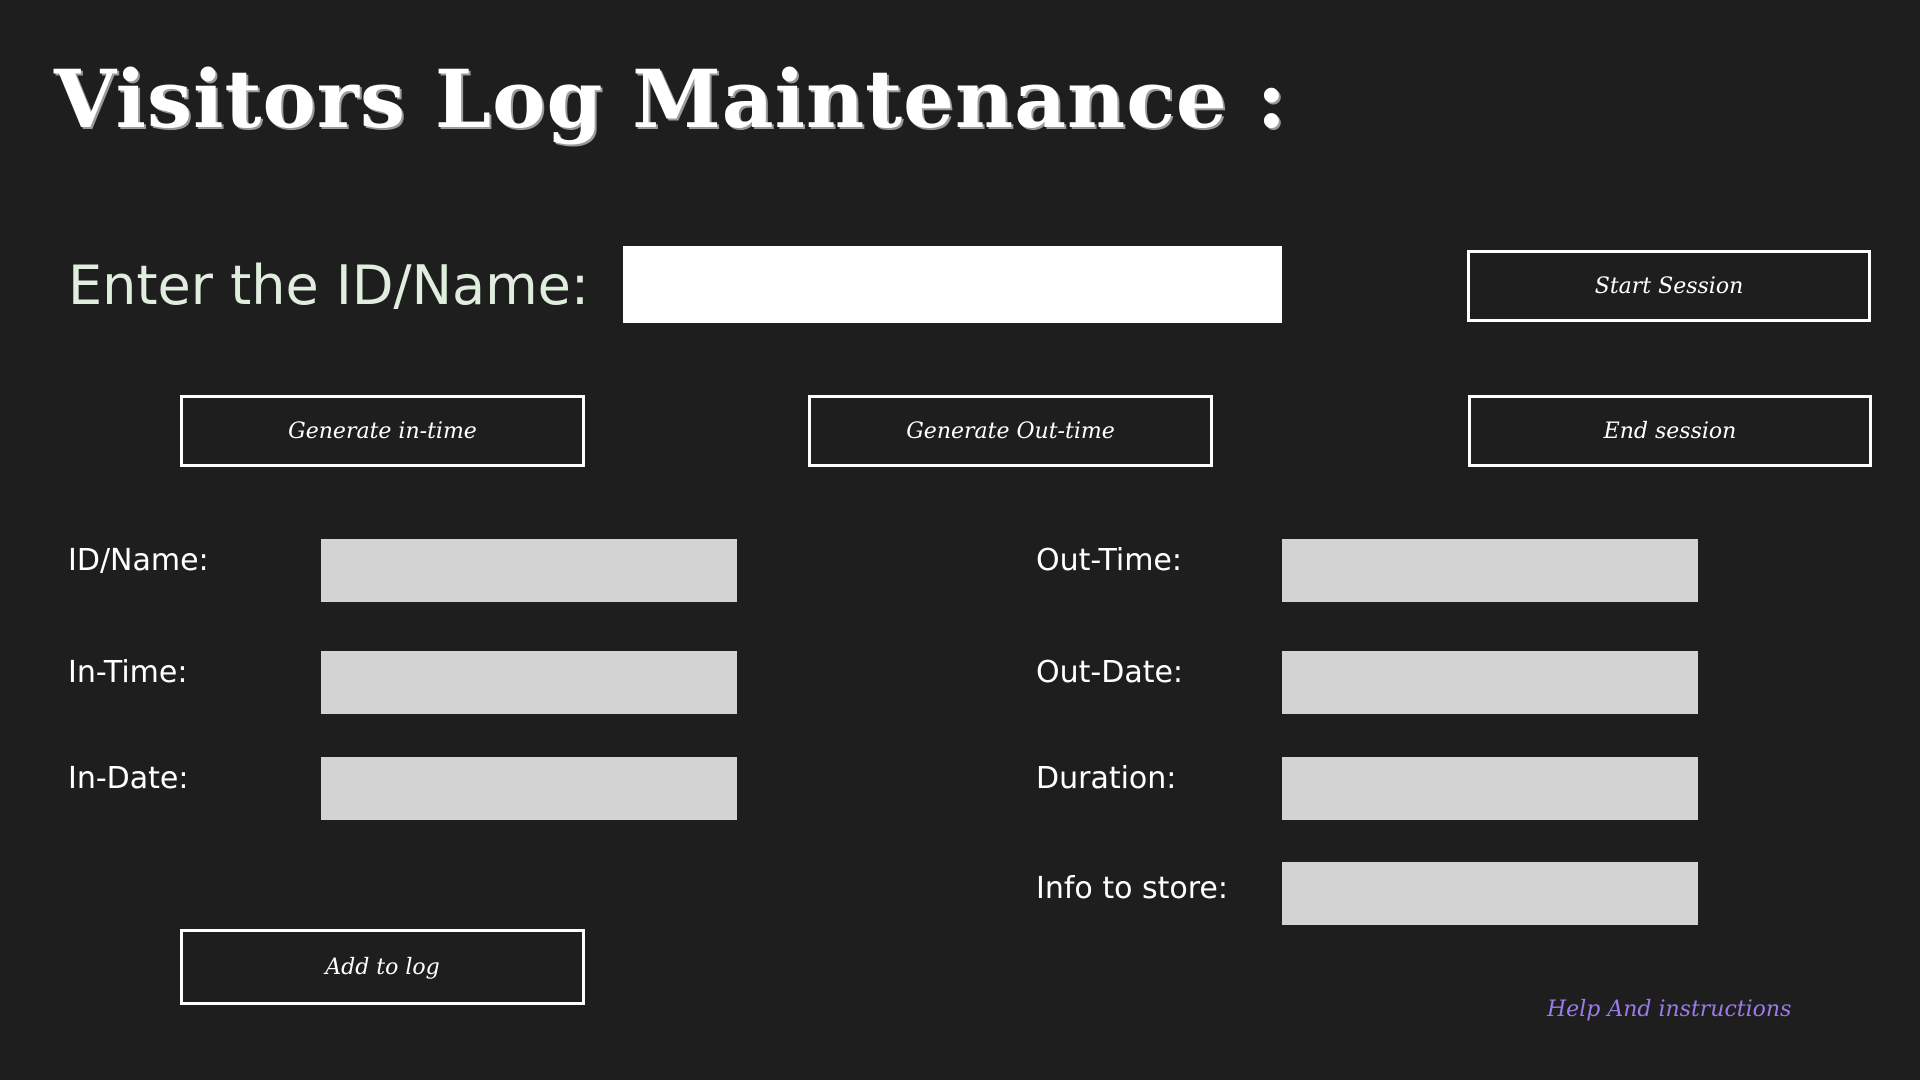 The height and width of the screenshot is (1080, 1920). Describe the element at coordinates (529, 682) in the screenshot. I see `in-time-field` at that location.